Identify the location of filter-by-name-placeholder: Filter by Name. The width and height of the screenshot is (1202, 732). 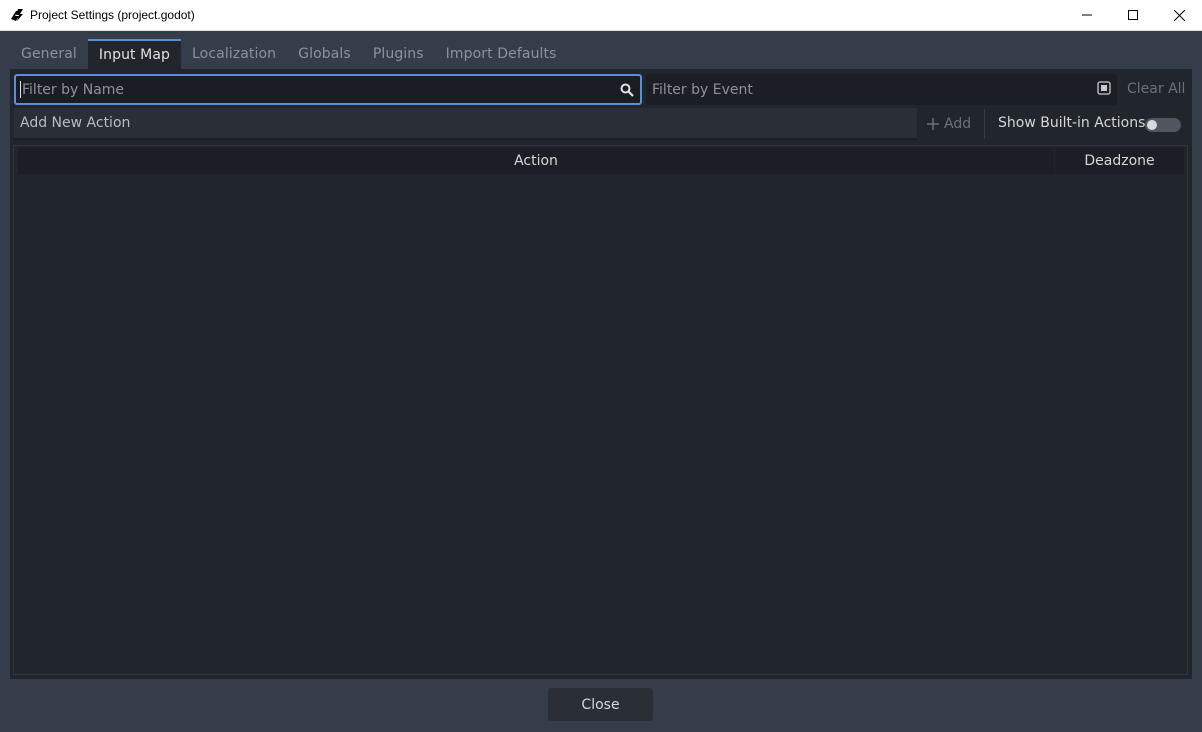
(73, 89).